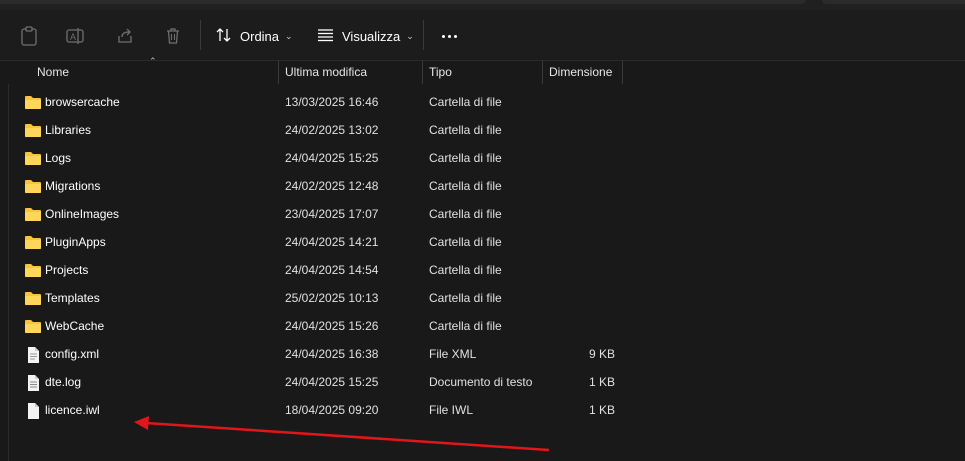 The width and height of the screenshot is (965, 461). What do you see at coordinates (482, 410) in the screenshot?
I see `file-row: licence.iwl 18/04/2025 09:20 File IWL 1 KB` at bounding box center [482, 410].